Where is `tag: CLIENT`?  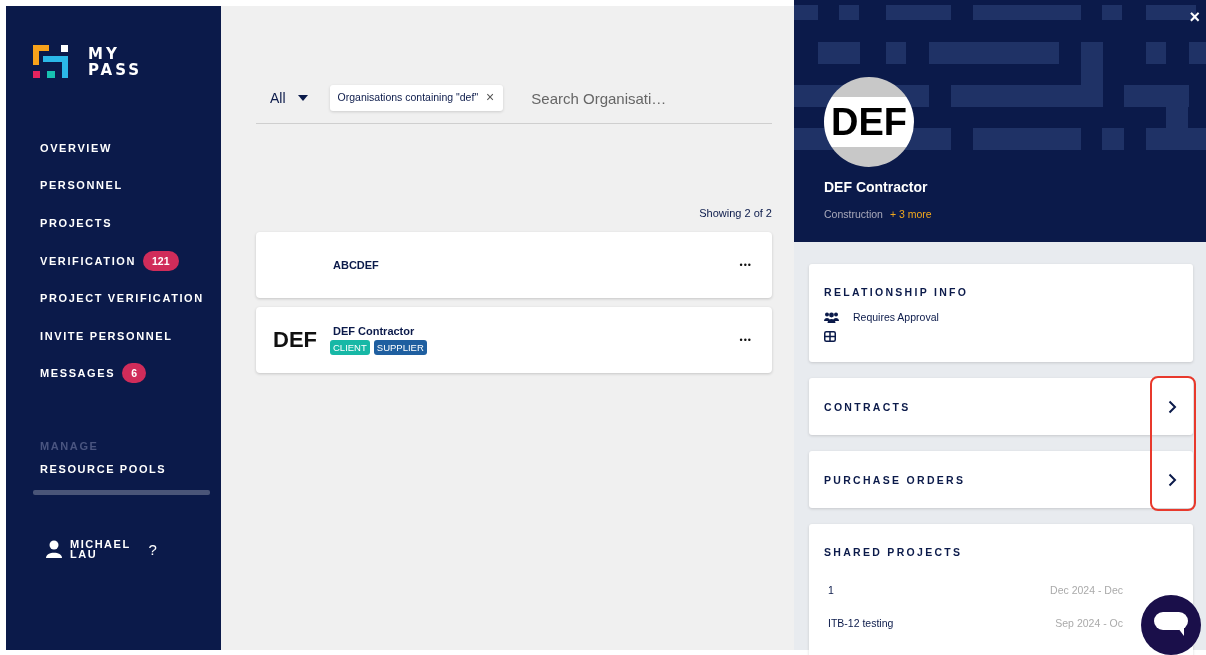
tag: CLIENT is located at coordinates (350, 347).